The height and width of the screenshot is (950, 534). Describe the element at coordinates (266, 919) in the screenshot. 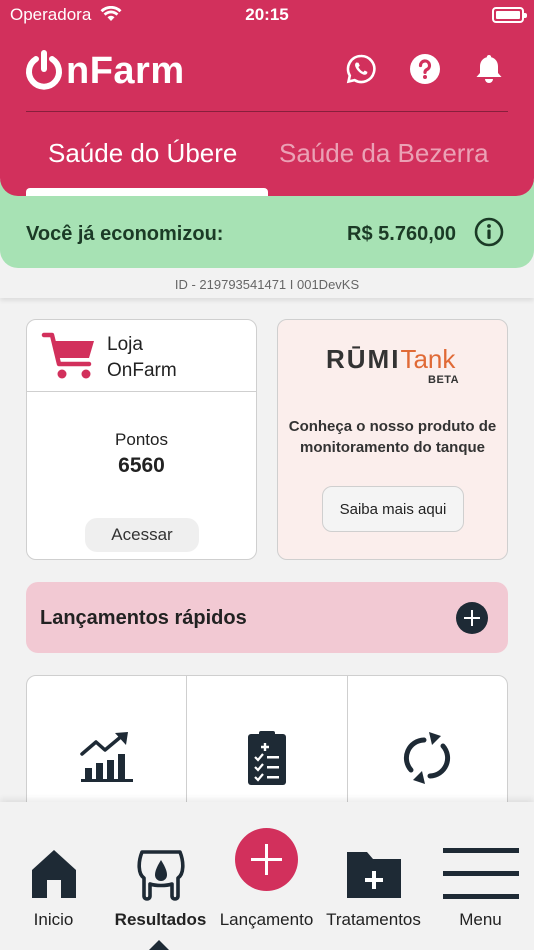

I see `nav-label-lancamento: Lançamento` at that location.